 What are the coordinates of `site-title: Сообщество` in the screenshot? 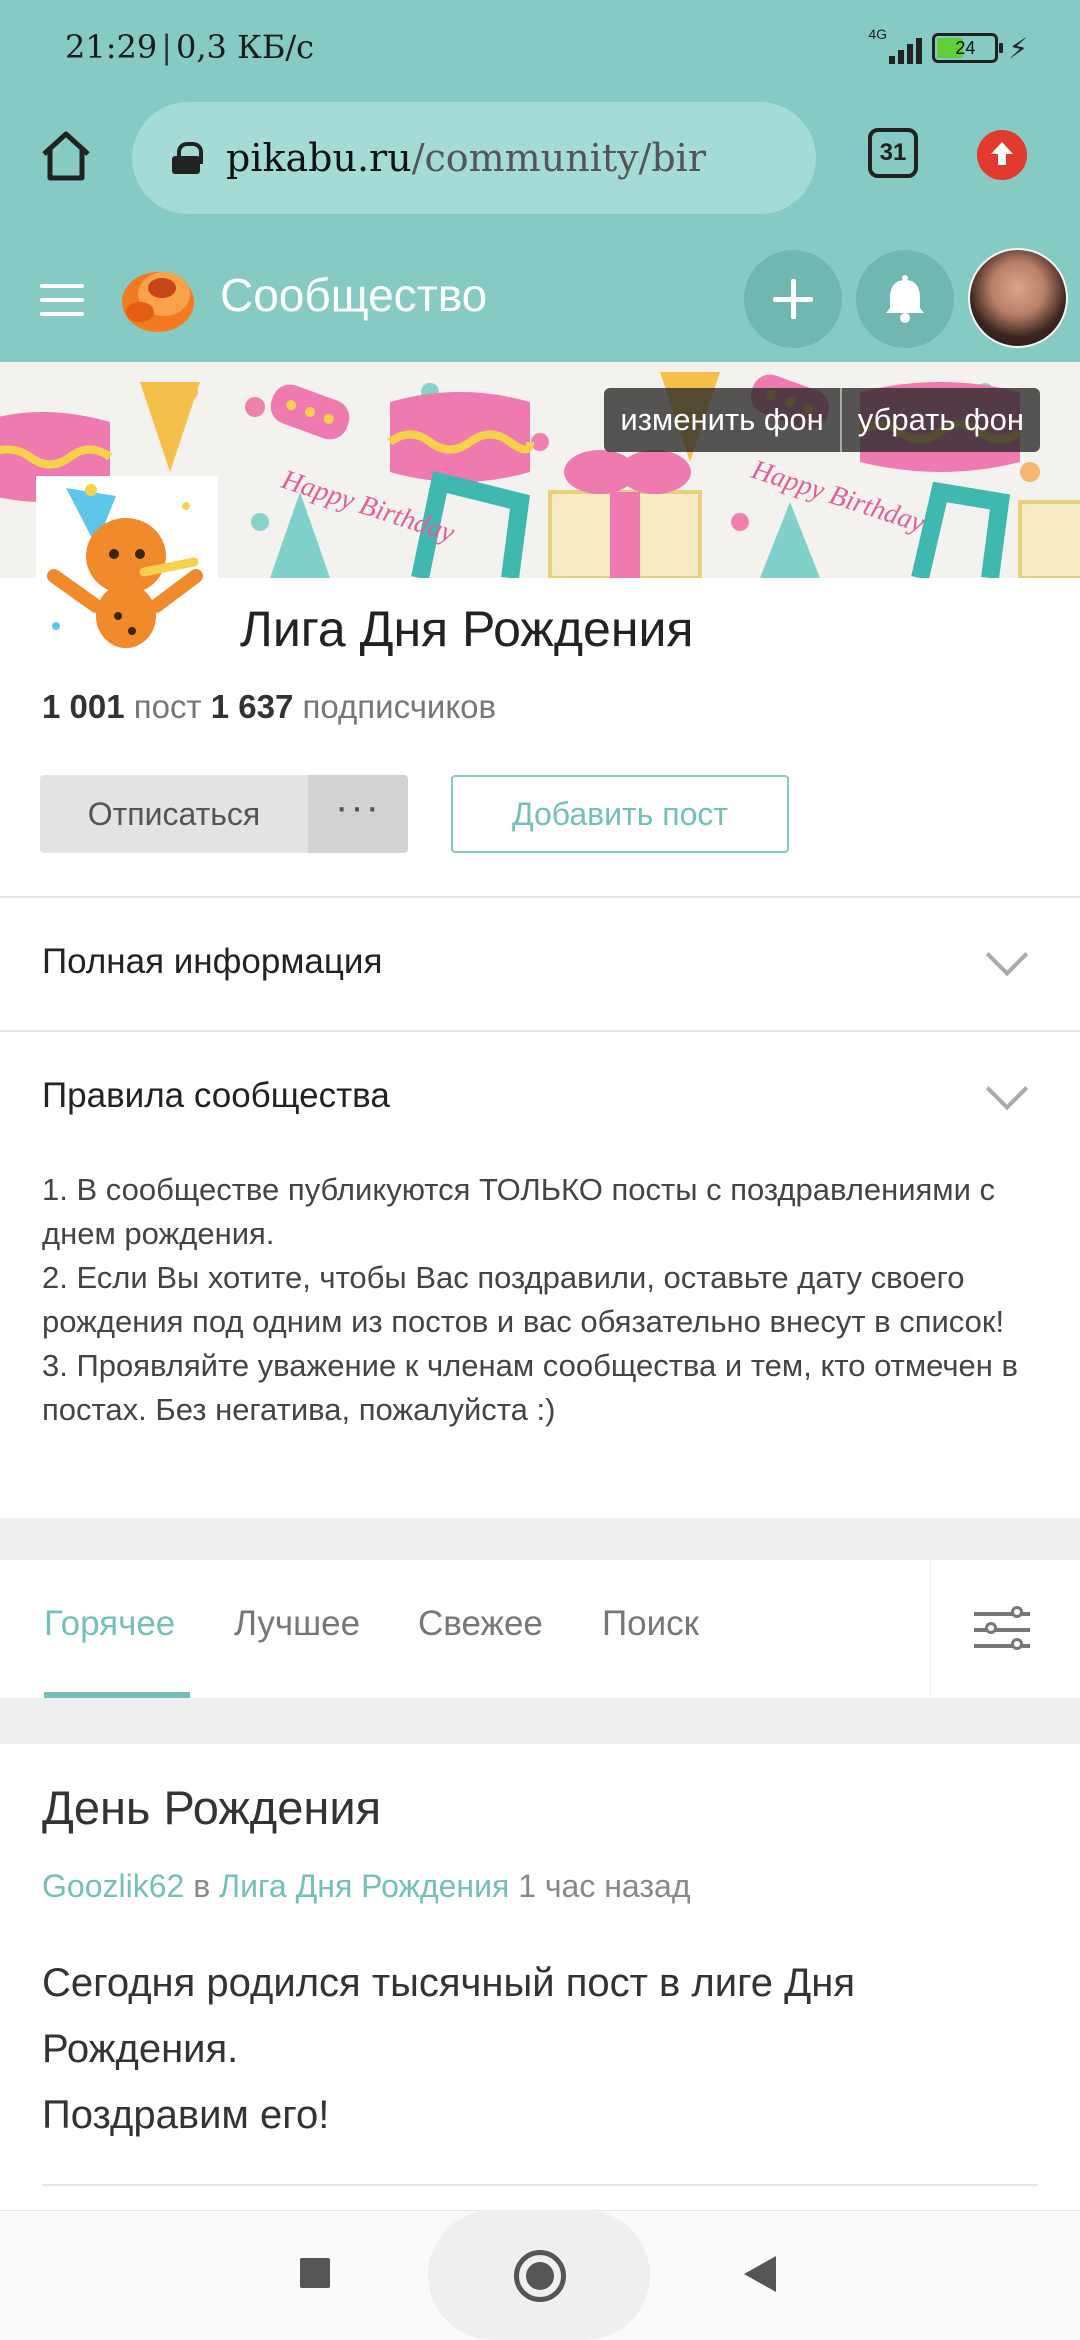 It's located at (354, 295).